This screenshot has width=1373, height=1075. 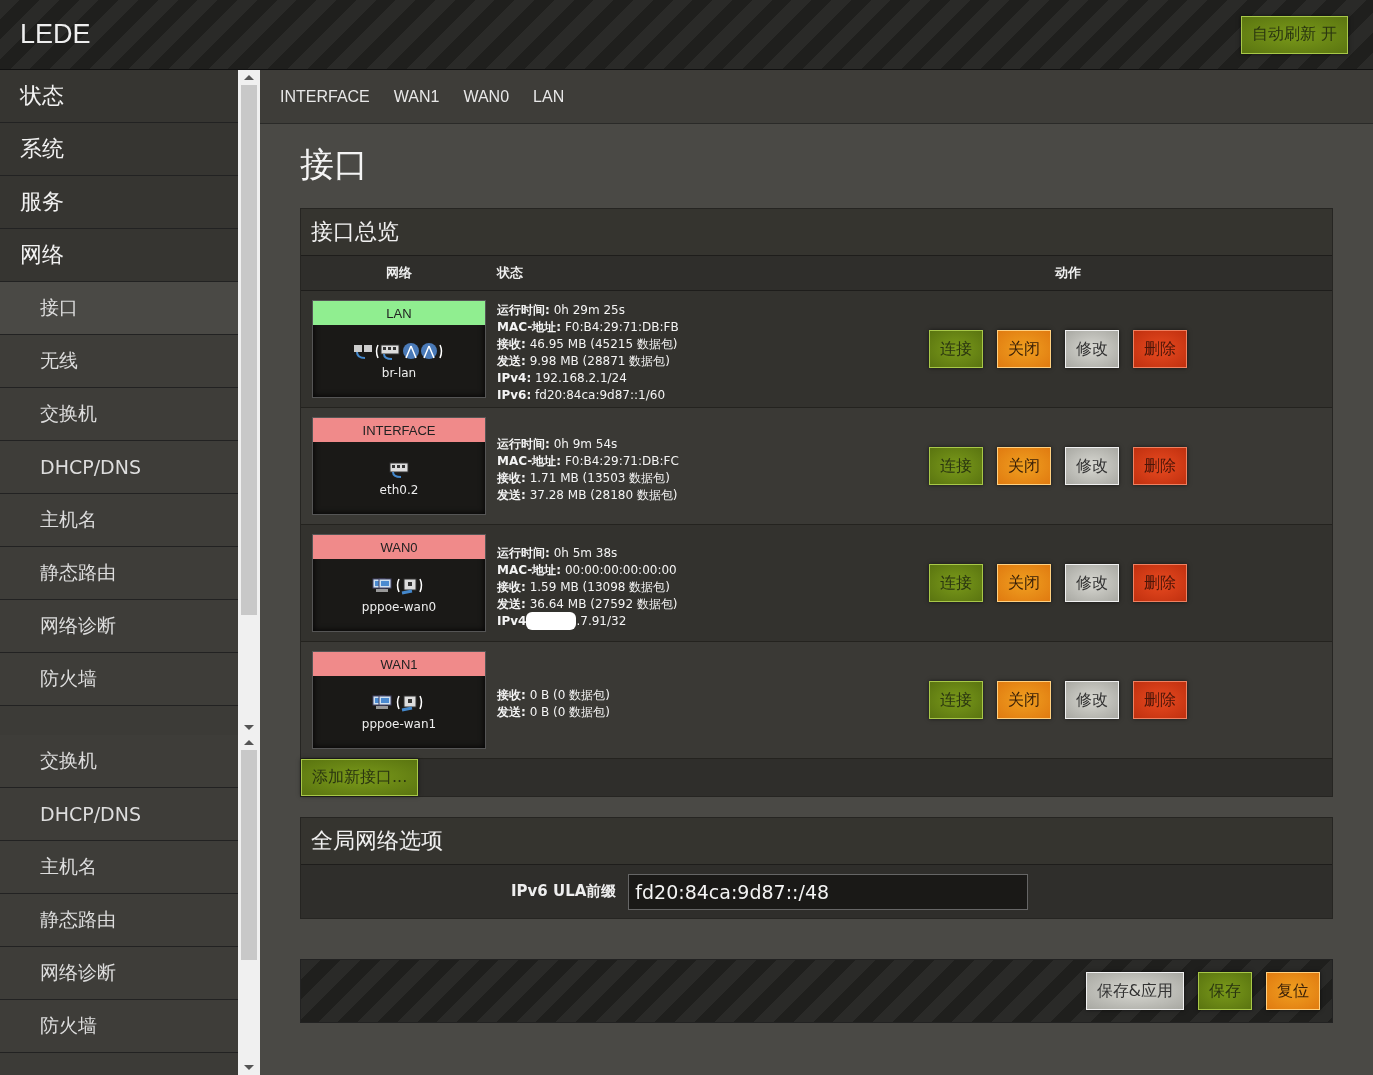 What do you see at coordinates (399, 664) in the screenshot?
I see `interface-name: WAN1` at bounding box center [399, 664].